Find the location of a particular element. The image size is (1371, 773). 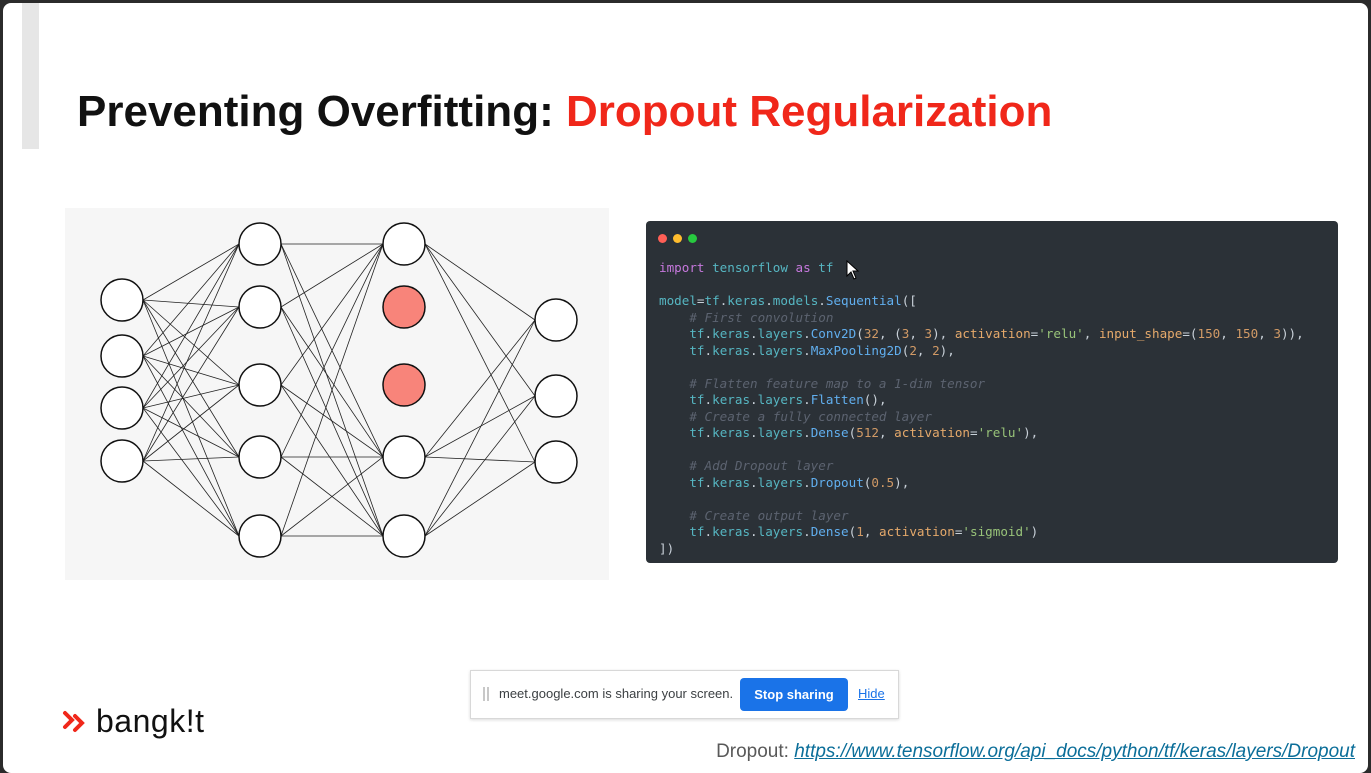

code-line: import tensorflow as tf is located at coordinates (746, 267).